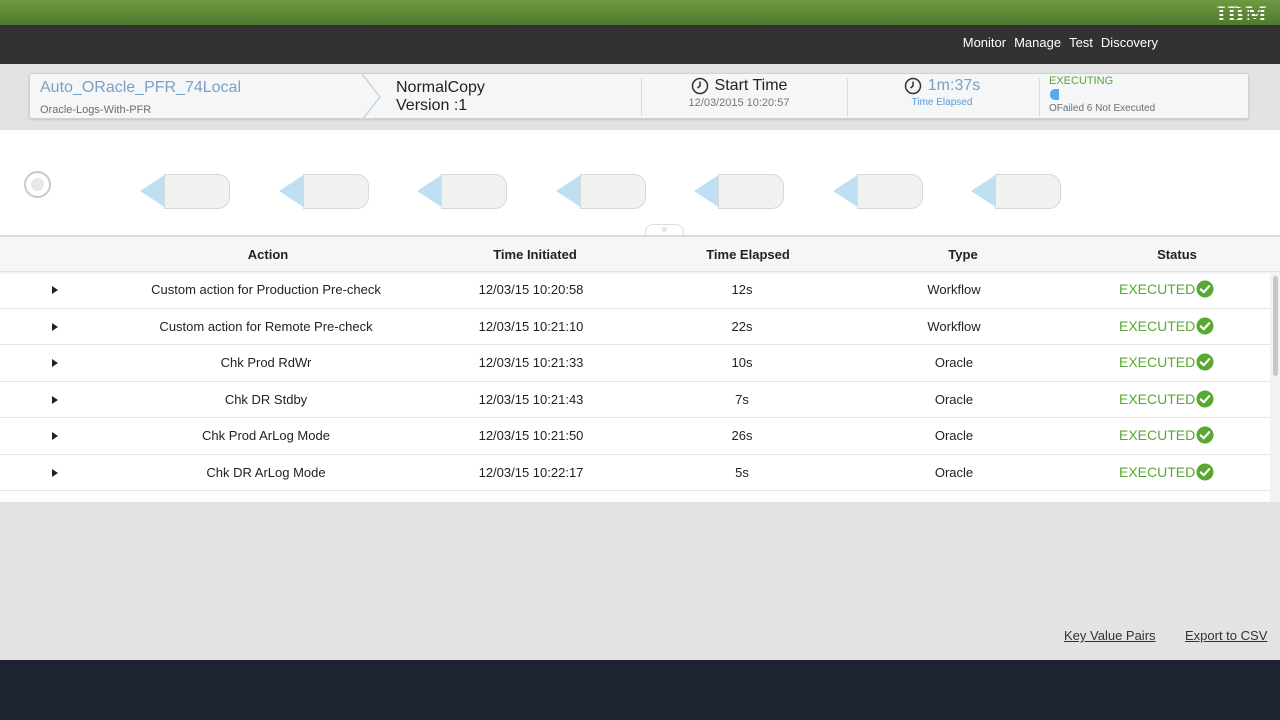  I want to click on cell-time-initiated: 12/03/15 10:21:33, so click(531, 362).